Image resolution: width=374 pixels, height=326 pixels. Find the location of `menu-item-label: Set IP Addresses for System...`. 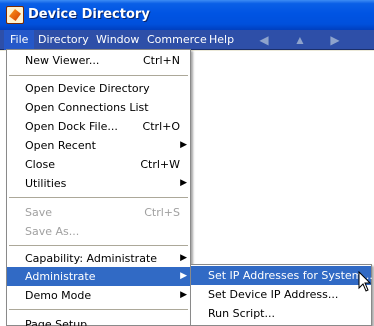

menu-item-label: Set IP Addresses for System... is located at coordinates (290, 275).